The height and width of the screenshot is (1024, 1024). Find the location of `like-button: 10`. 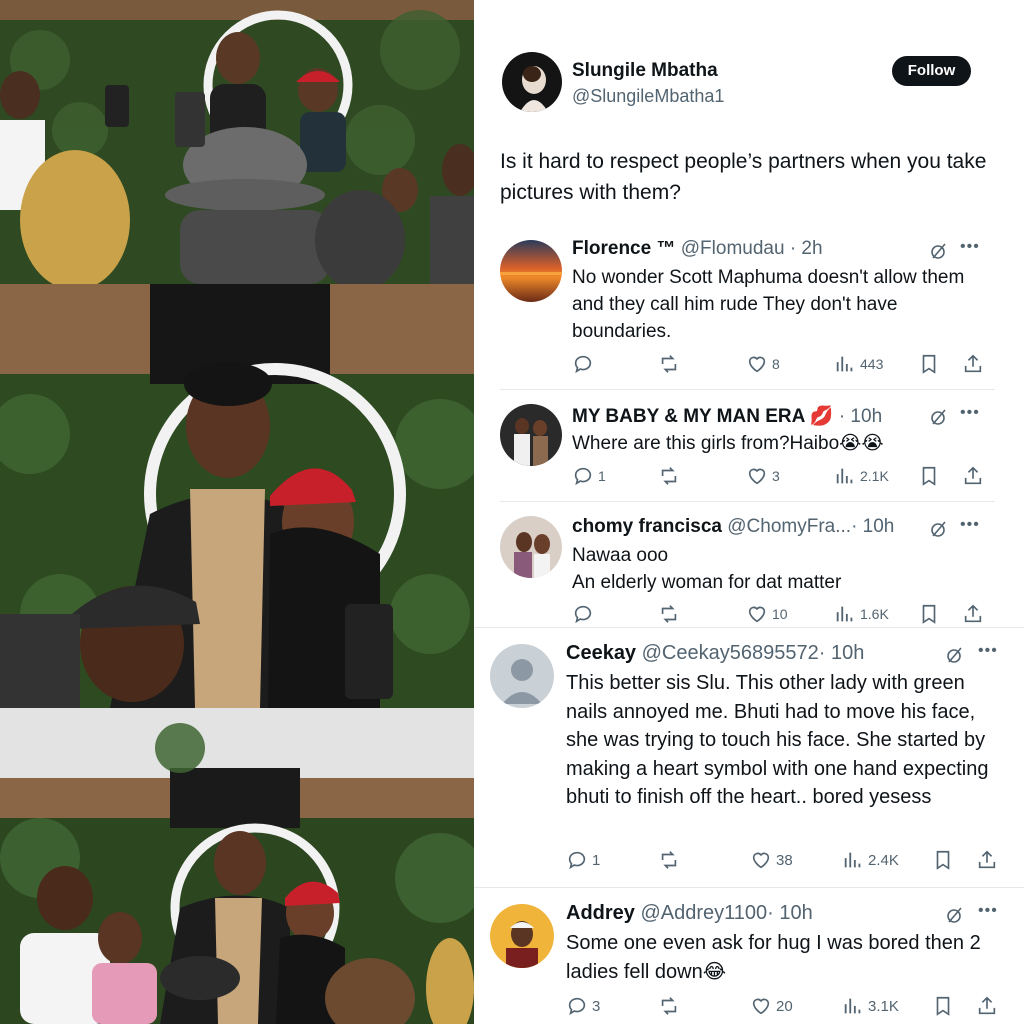

like-button: 10 is located at coordinates (767, 614).